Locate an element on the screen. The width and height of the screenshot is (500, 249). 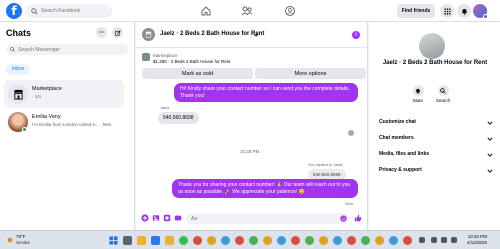
listing-avatar is located at coordinates (432, 46).